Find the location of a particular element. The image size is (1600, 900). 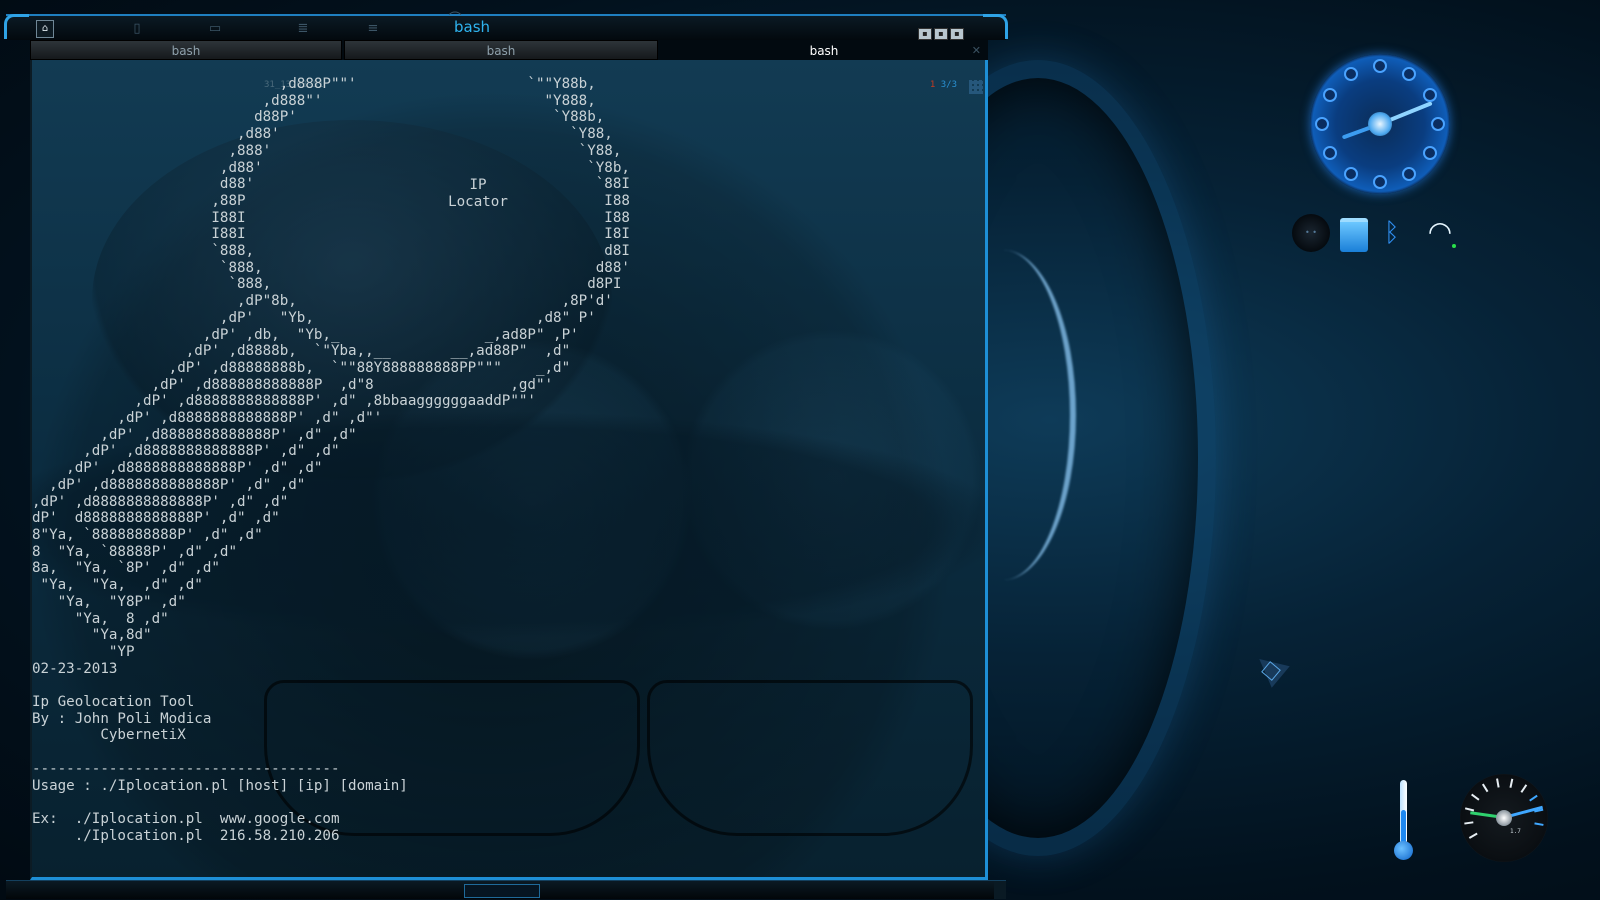

tab-indicator-left: 1 is located at coordinates (932, 85).